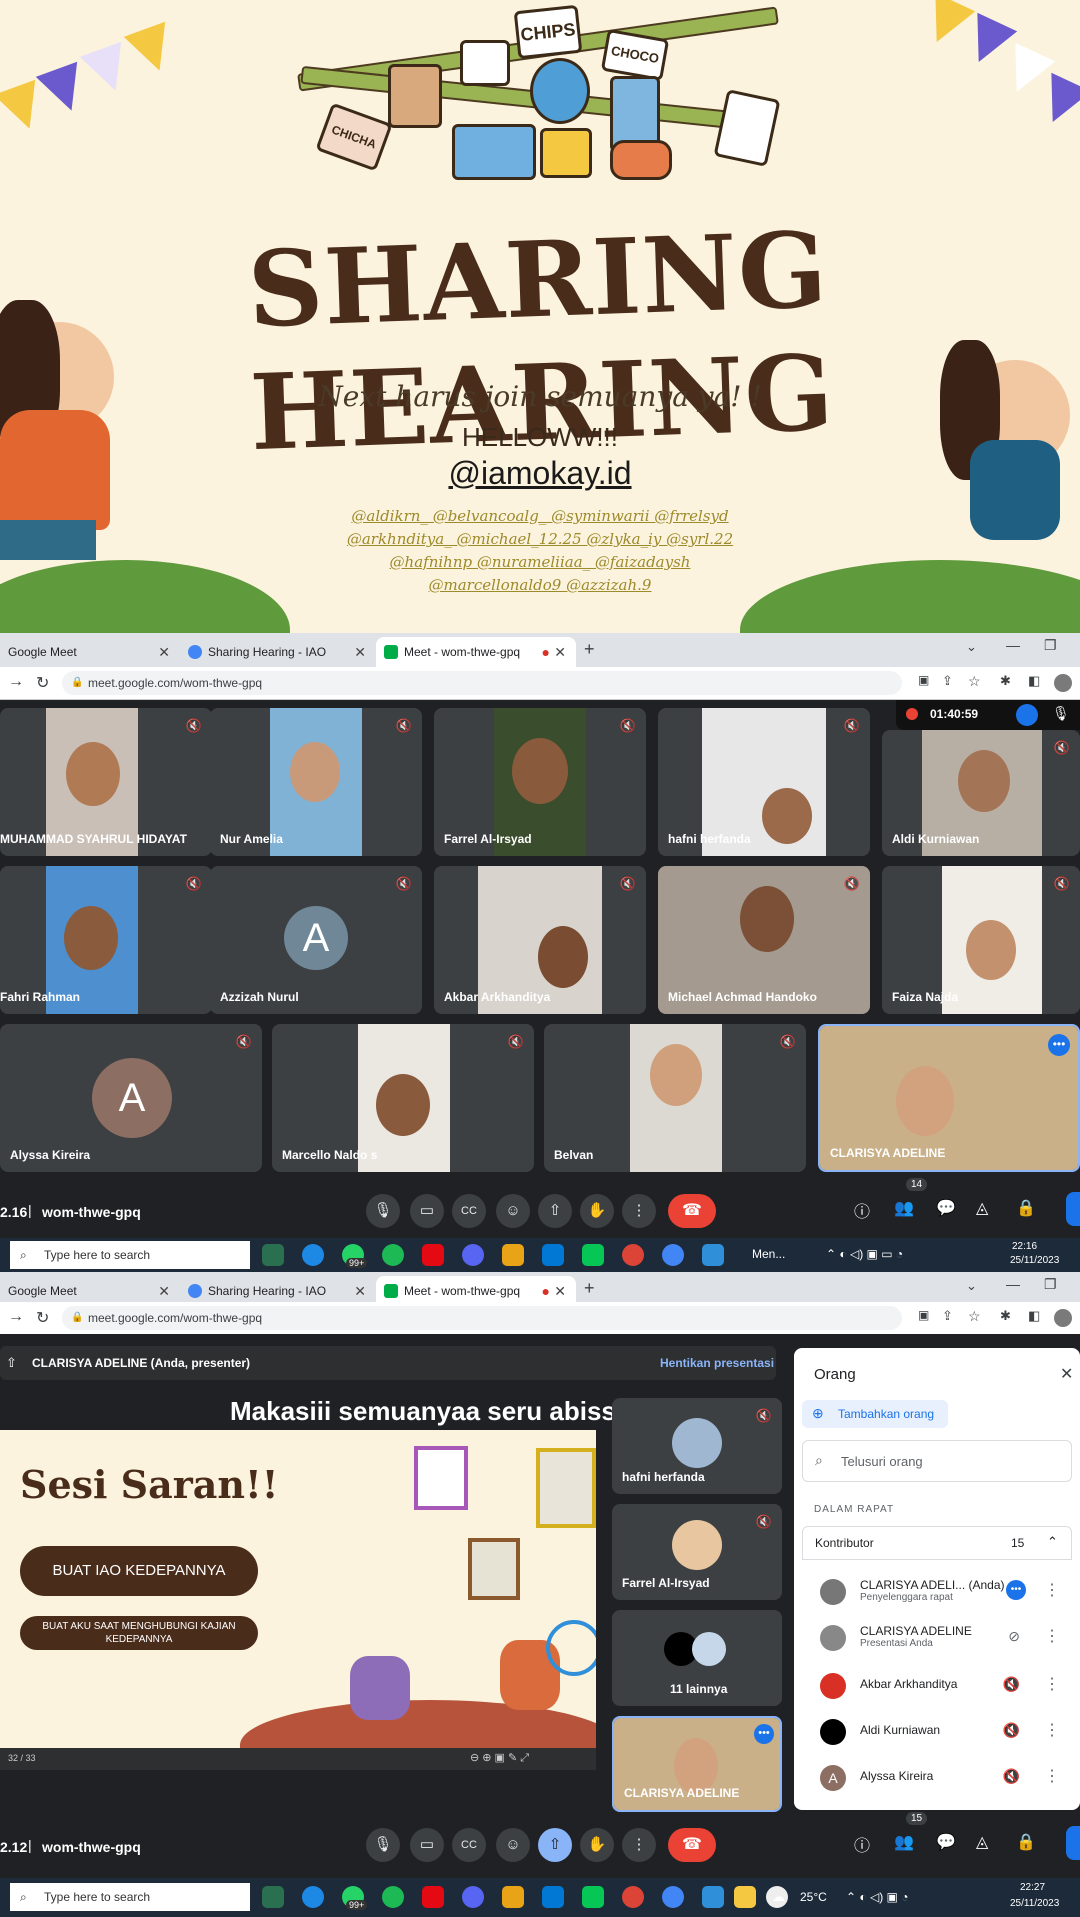  I want to click on extensions-icon: ✱, so click(1005, 1316).